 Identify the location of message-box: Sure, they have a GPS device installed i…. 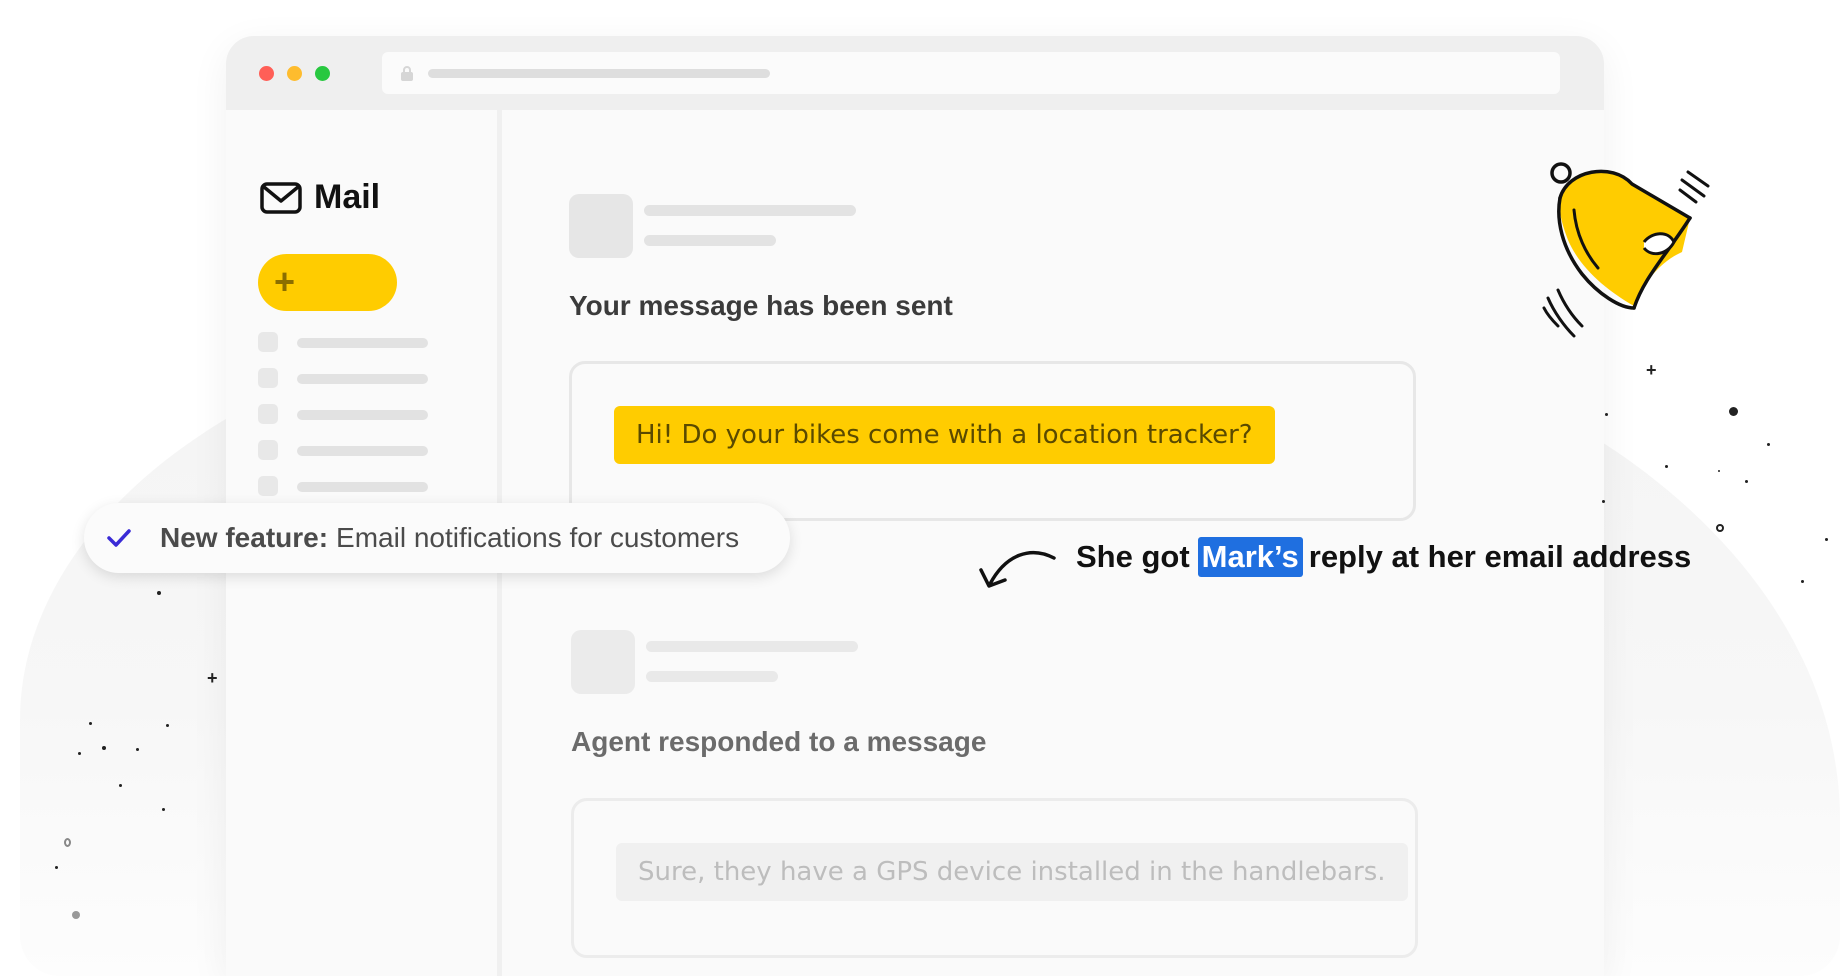
(994, 878).